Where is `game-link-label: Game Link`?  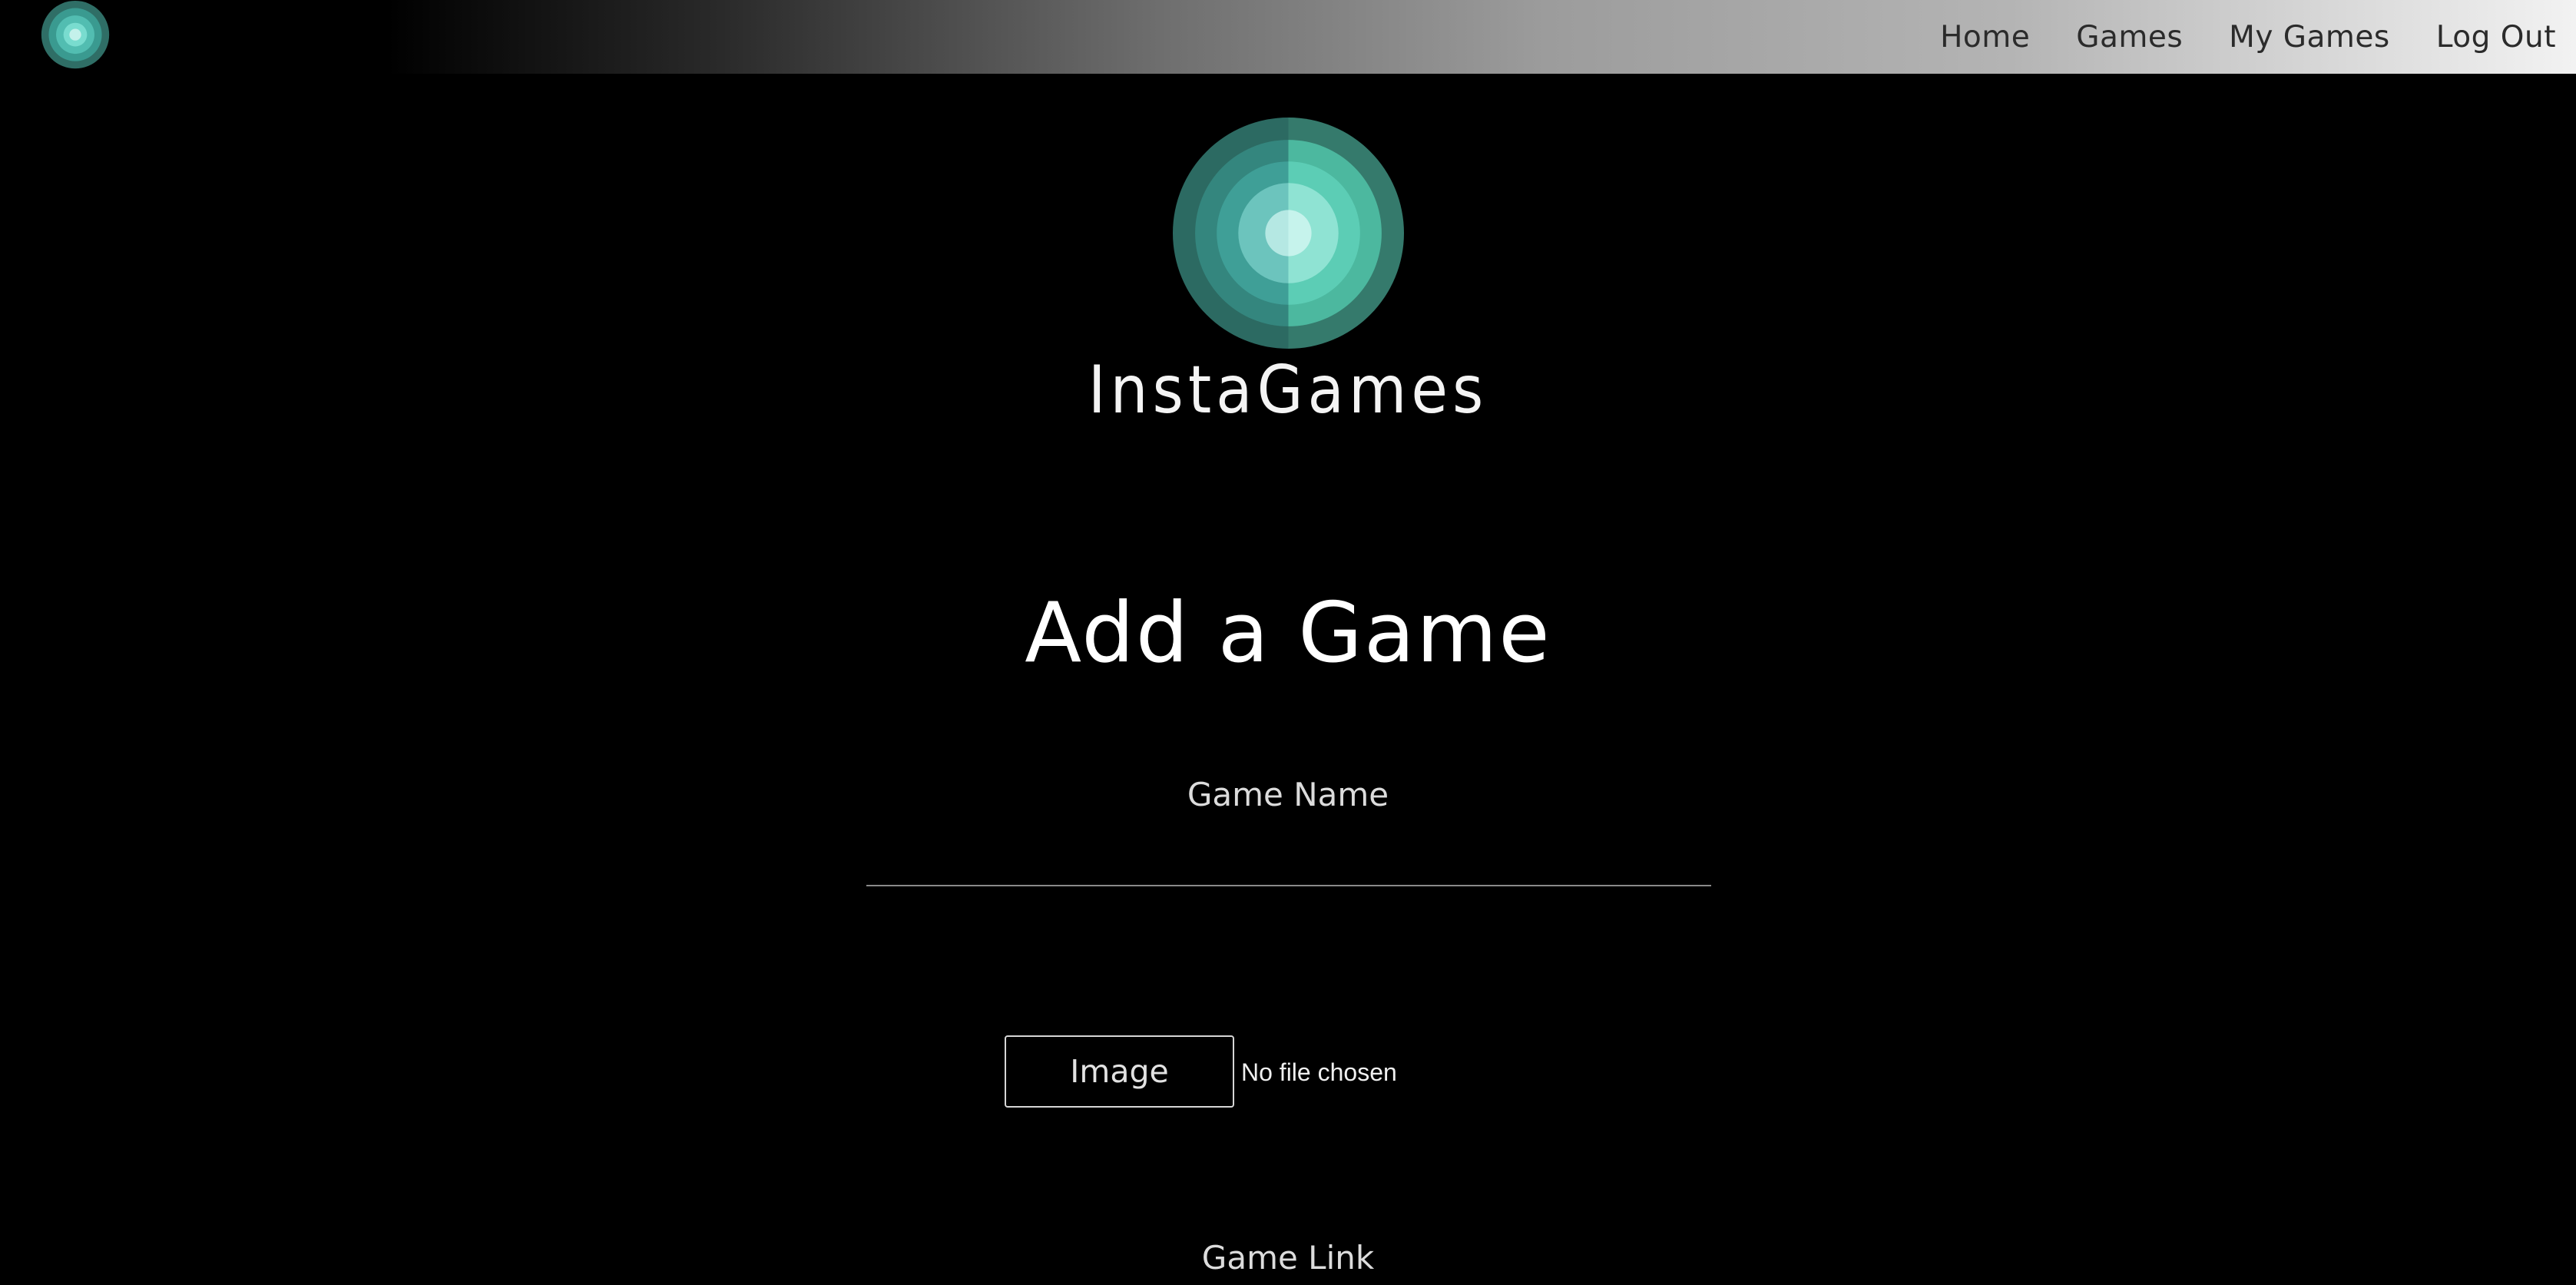
game-link-label: Game Link is located at coordinates (1288, 1258).